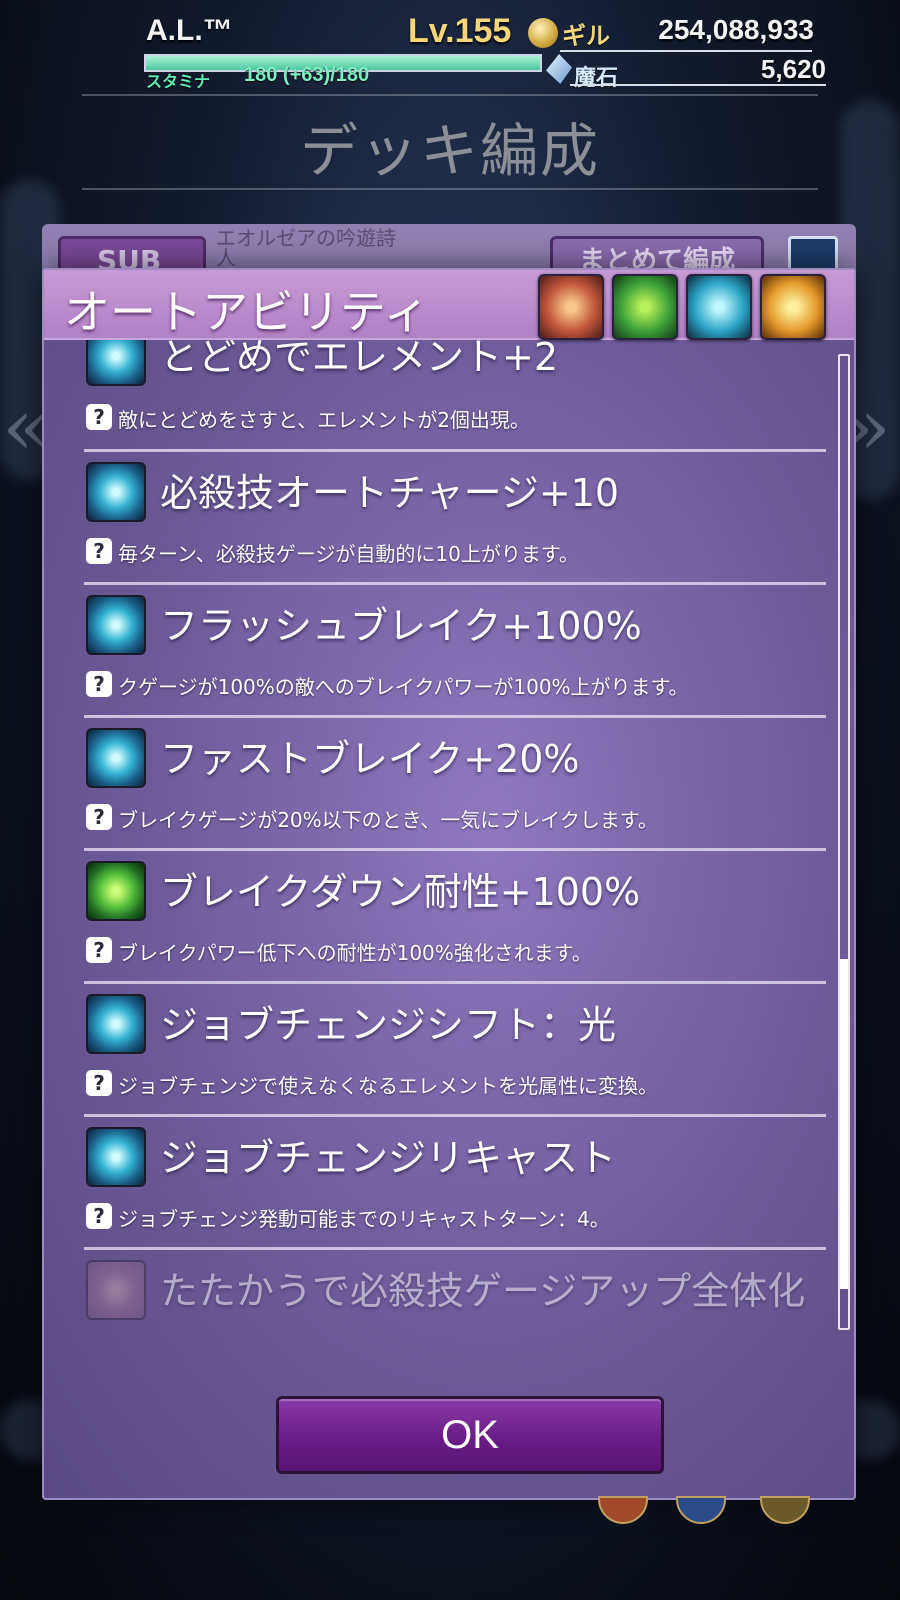 The image size is (900, 1600). I want to click on stamina-value: 180 (+63)/180, so click(307, 75).